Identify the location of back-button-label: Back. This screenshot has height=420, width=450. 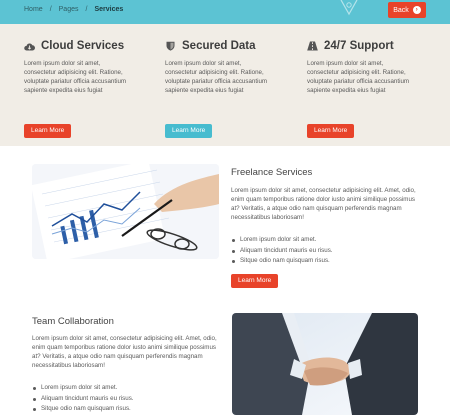
(401, 10).